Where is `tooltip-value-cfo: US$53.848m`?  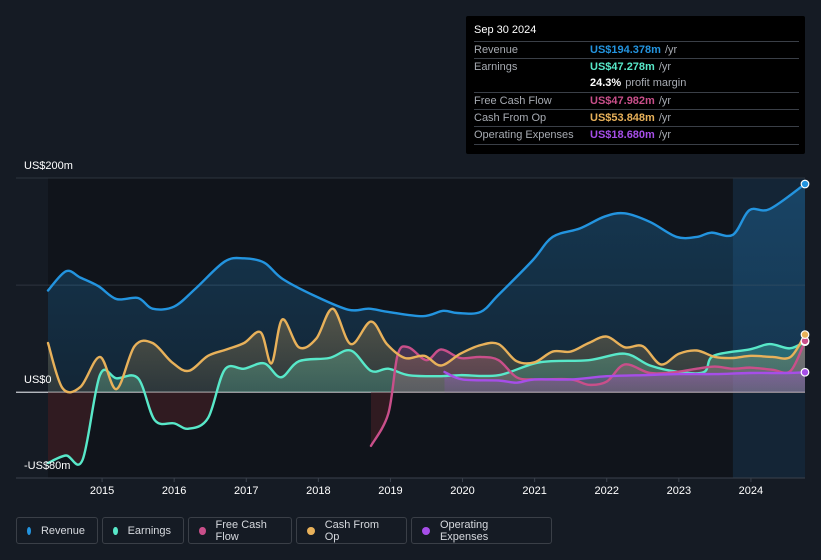
tooltip-value-cfo: US$53.848m is located at coordinates (622, 118).